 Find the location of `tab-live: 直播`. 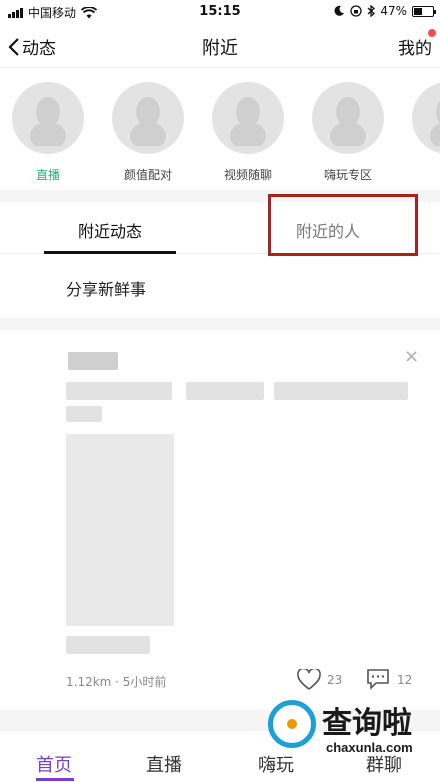

tab-live: 直播 is located at coordinates (164, 764).